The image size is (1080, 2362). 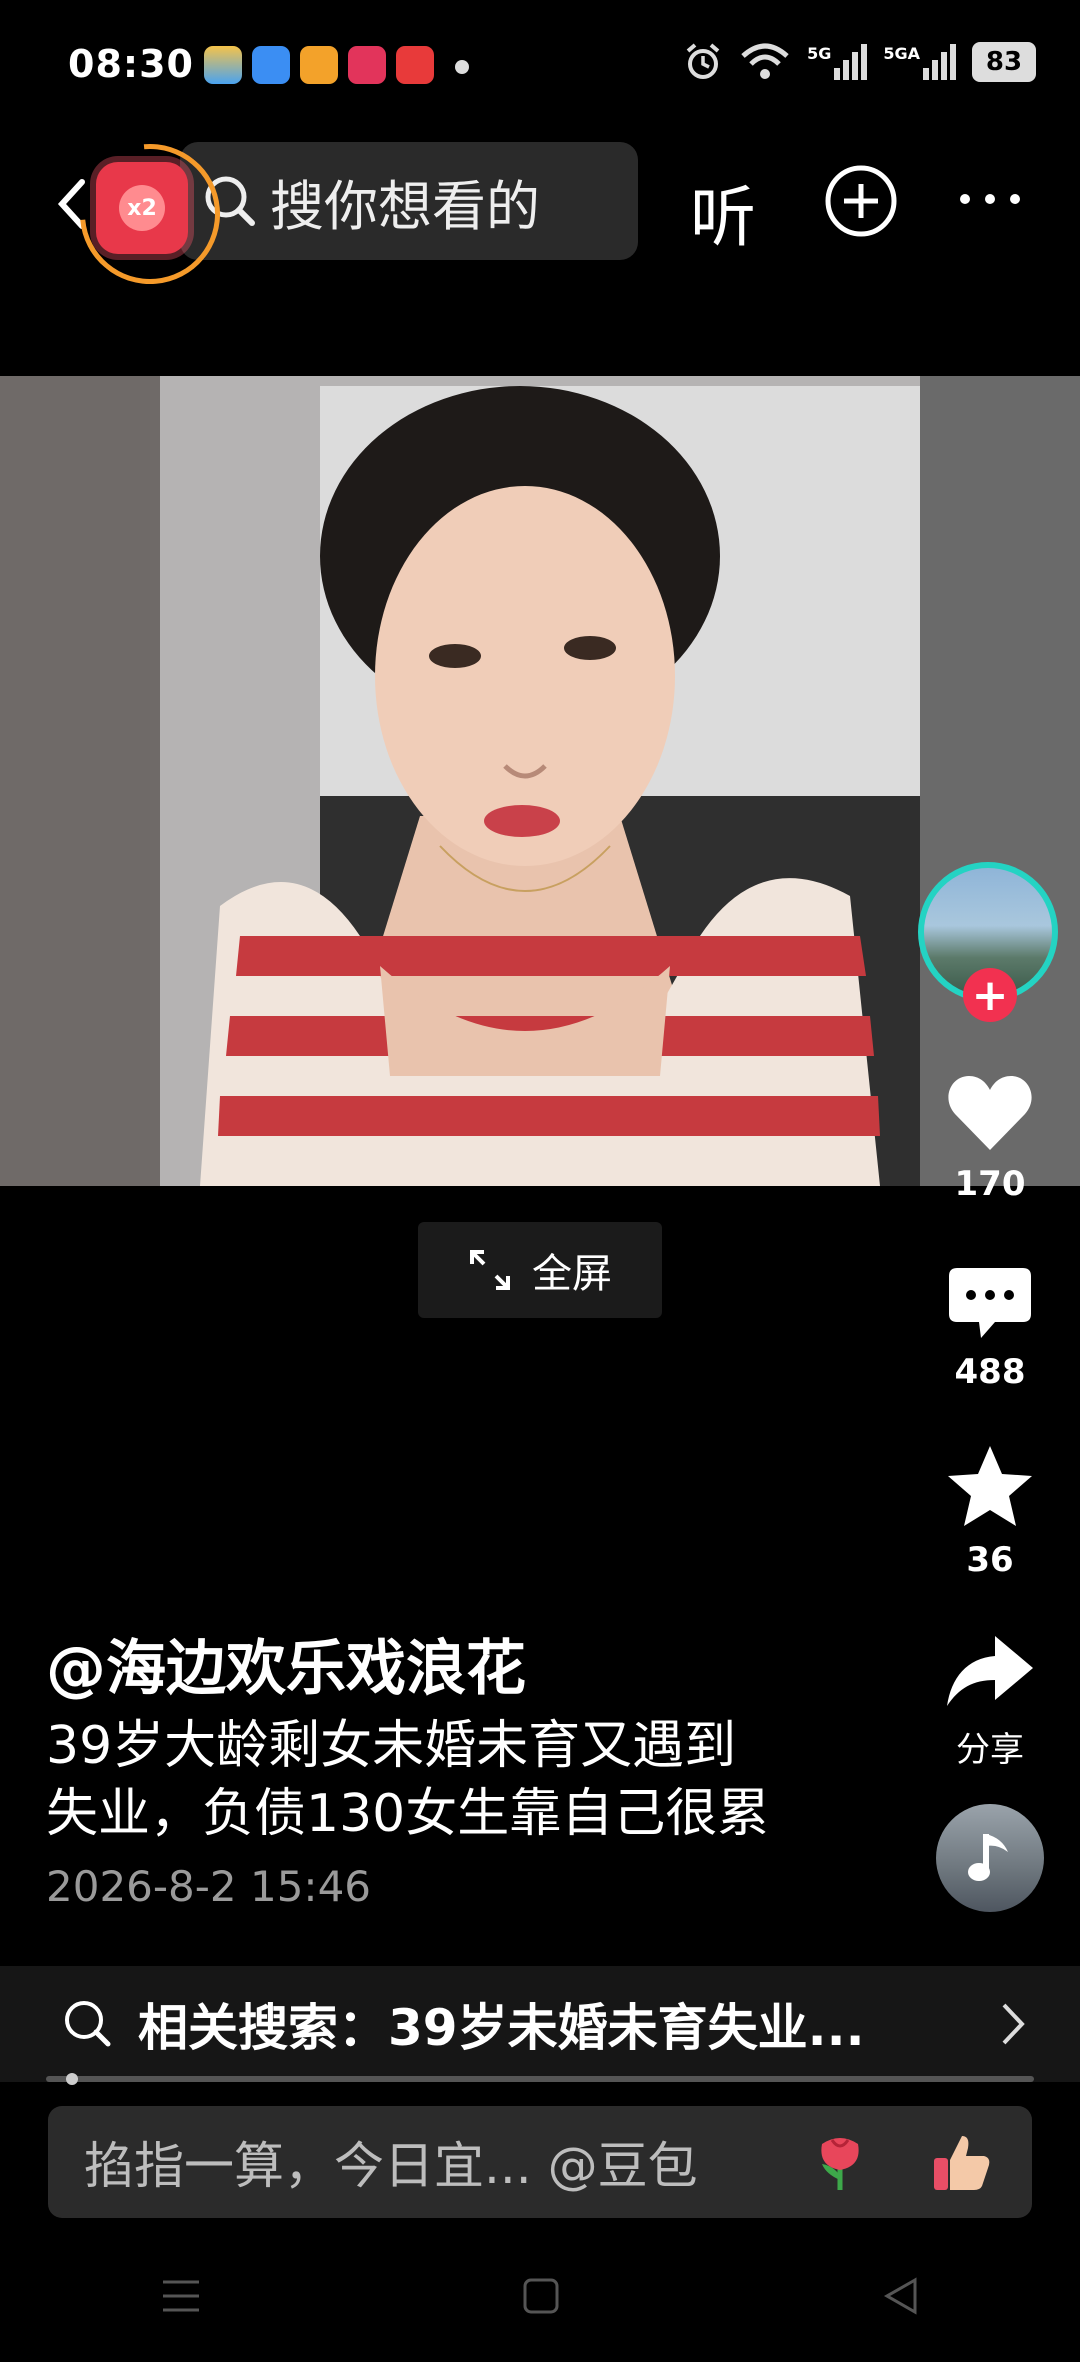 What do you see at coordinates (391, 2166) in the screenshot?
I see `input-placeholder: 掐指一算，今日宜... @豆包` at bounding box center [391, 2166].